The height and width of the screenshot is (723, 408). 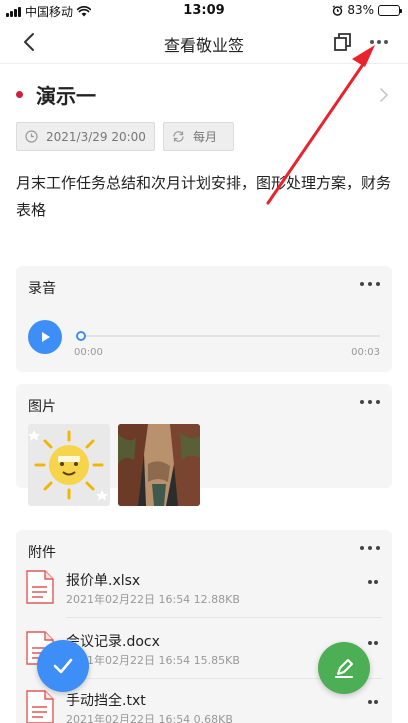 I want to click on repeat-label: 每月, so click(x=205, y=137).